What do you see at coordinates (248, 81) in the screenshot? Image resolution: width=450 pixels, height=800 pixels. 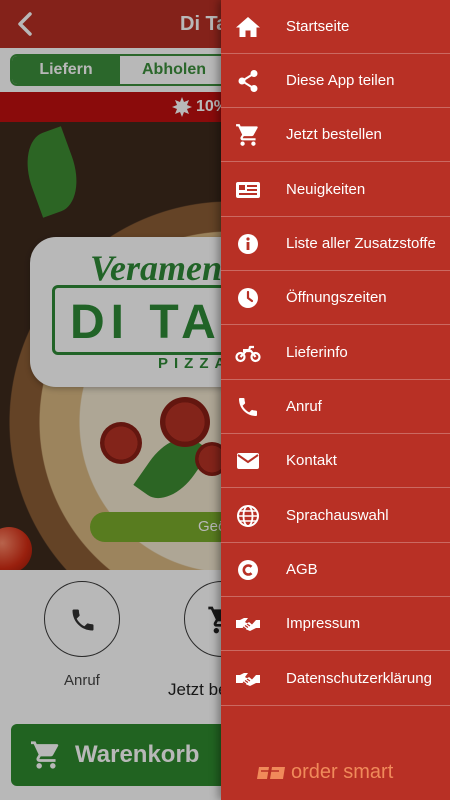 I see `share-icon` at bounding box center [248, 81].